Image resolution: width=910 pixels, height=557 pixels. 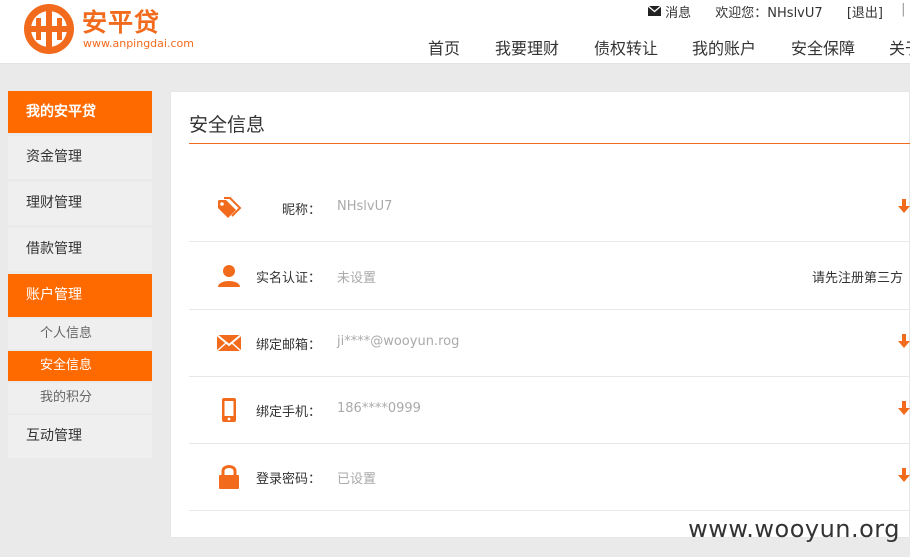 What do you see at coordinates (769, 13) in the screenshot?
I see `welcome-text: 欢迎您：NHslvU7` at bounding box center [769, 13].